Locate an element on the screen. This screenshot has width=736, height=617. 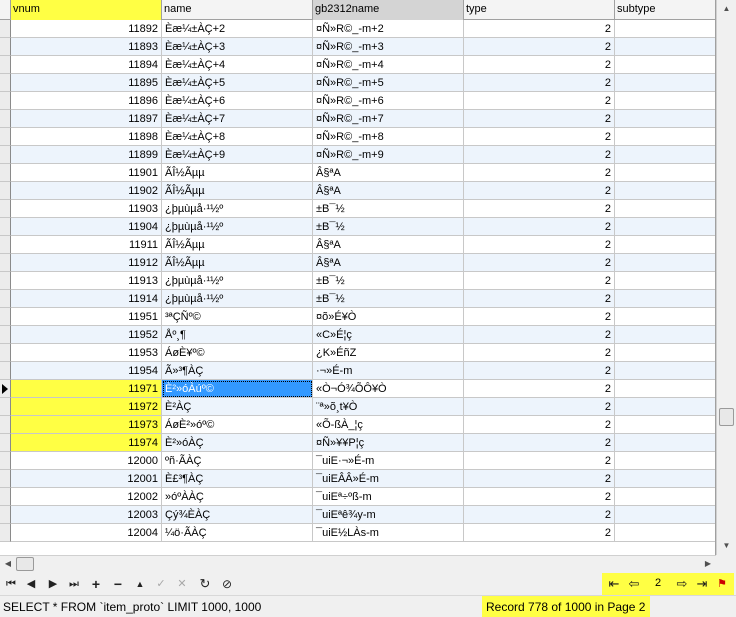
table-row: 11898 Èæ¼±ÀÇ+8 ¤Ñ»R©_-m+8 2 is located at coordinates (357, 137).